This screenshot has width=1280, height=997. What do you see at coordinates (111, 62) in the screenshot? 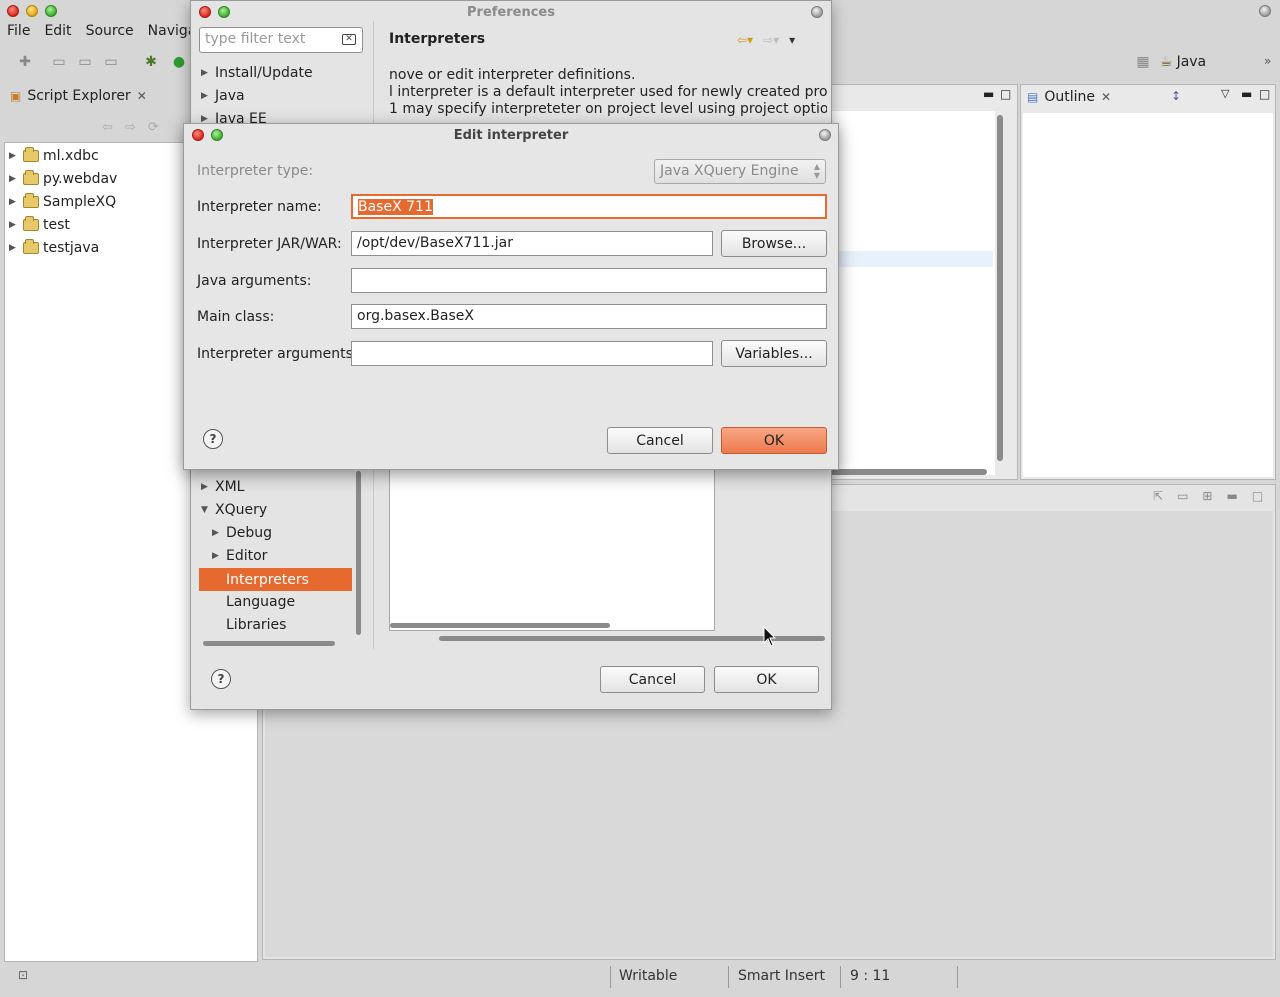
I see `print-icon: ▭` at bounding box center [111, 62].